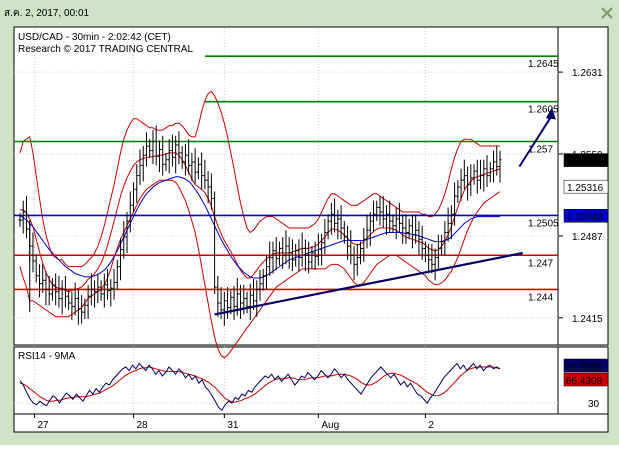 This screenshot has width=619, height=450. What do you see at coordinates (584, 381) in the screenshot?
I see `rsi-ma-badge-label: 66.4308` at bounding box center [584, 381].